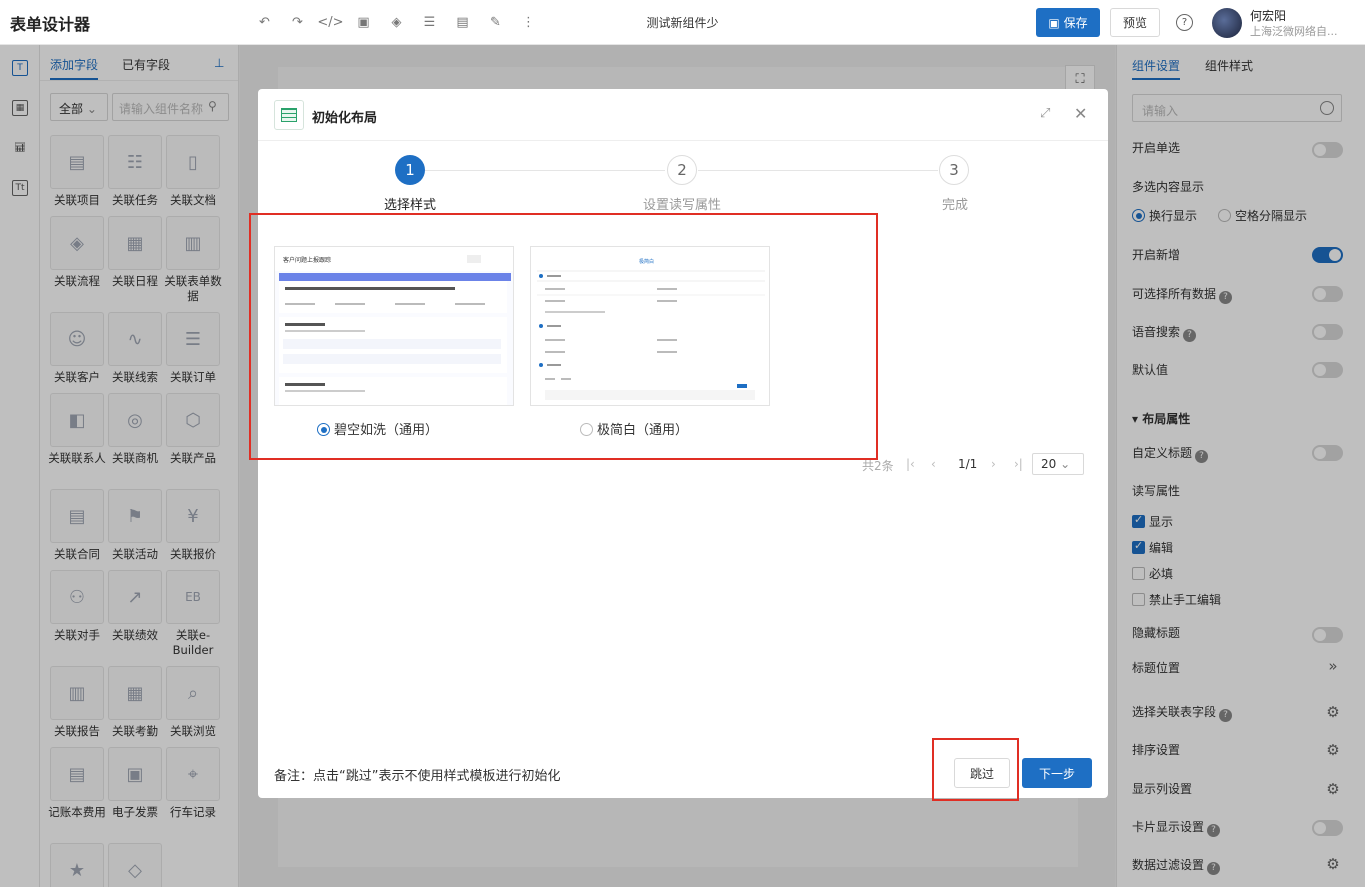  I want to click on undo-icon: ↶, so click(264, 22).